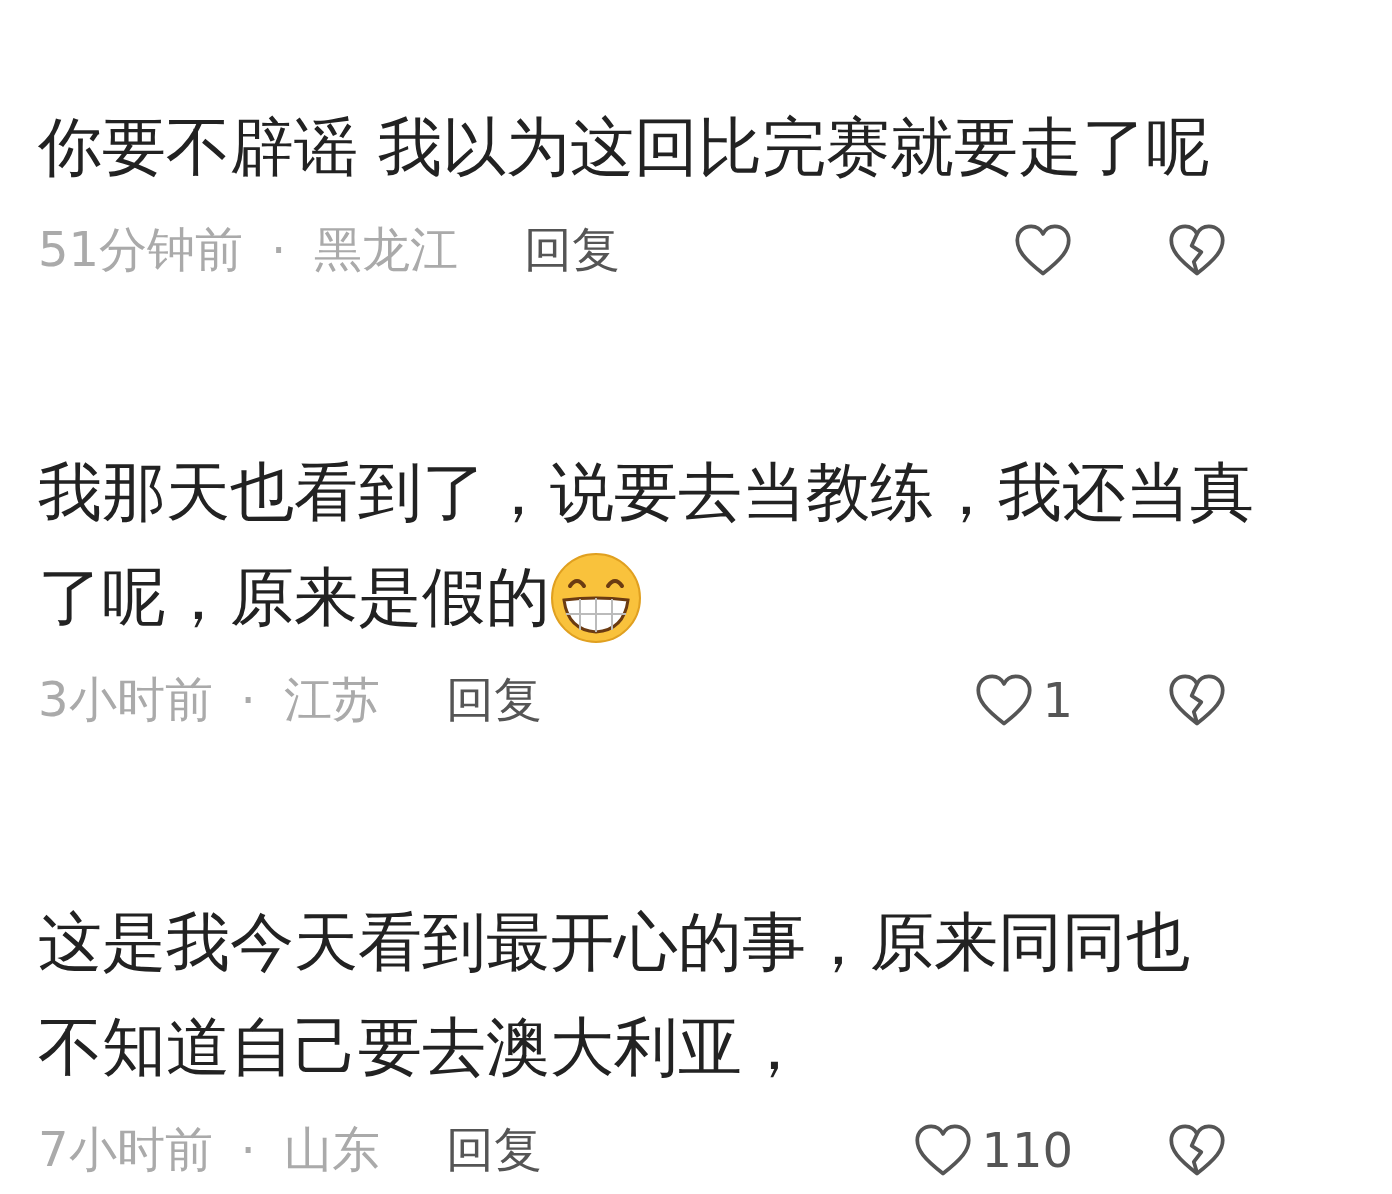 Image resolution: width=1392 pixels, height=1194 pixels. Describe the element at coordinates (624, 147) in the screenshot. I see `comment-text: 你要不辟谣 我以为这回比完赛就要走了呢` at that location.